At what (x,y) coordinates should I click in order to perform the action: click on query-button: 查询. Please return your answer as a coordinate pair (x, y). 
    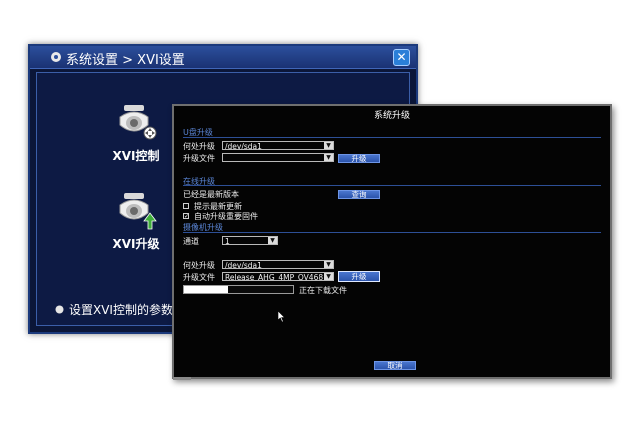
    Looking at the image, I should click on (359, 194).